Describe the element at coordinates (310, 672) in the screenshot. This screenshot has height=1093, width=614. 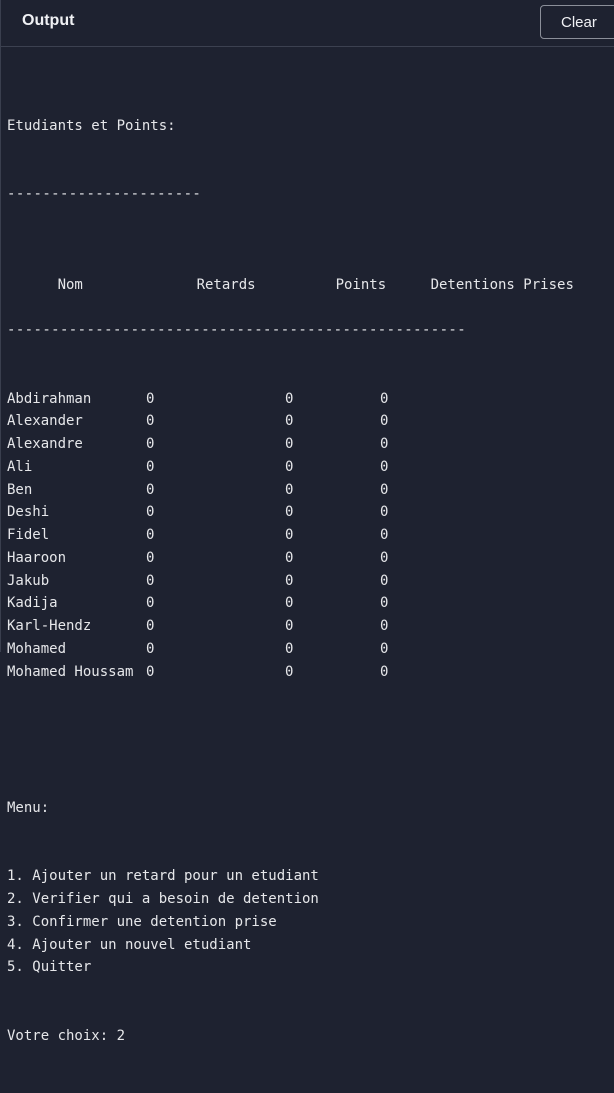
I see `table-row: Mohamed Houssam 0 0 0` at that location.